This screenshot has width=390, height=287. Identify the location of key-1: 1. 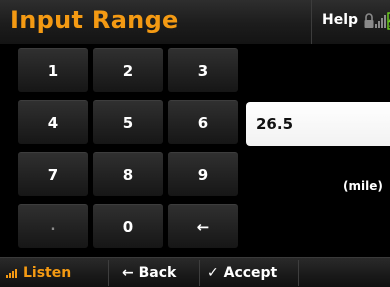
(53, 70).